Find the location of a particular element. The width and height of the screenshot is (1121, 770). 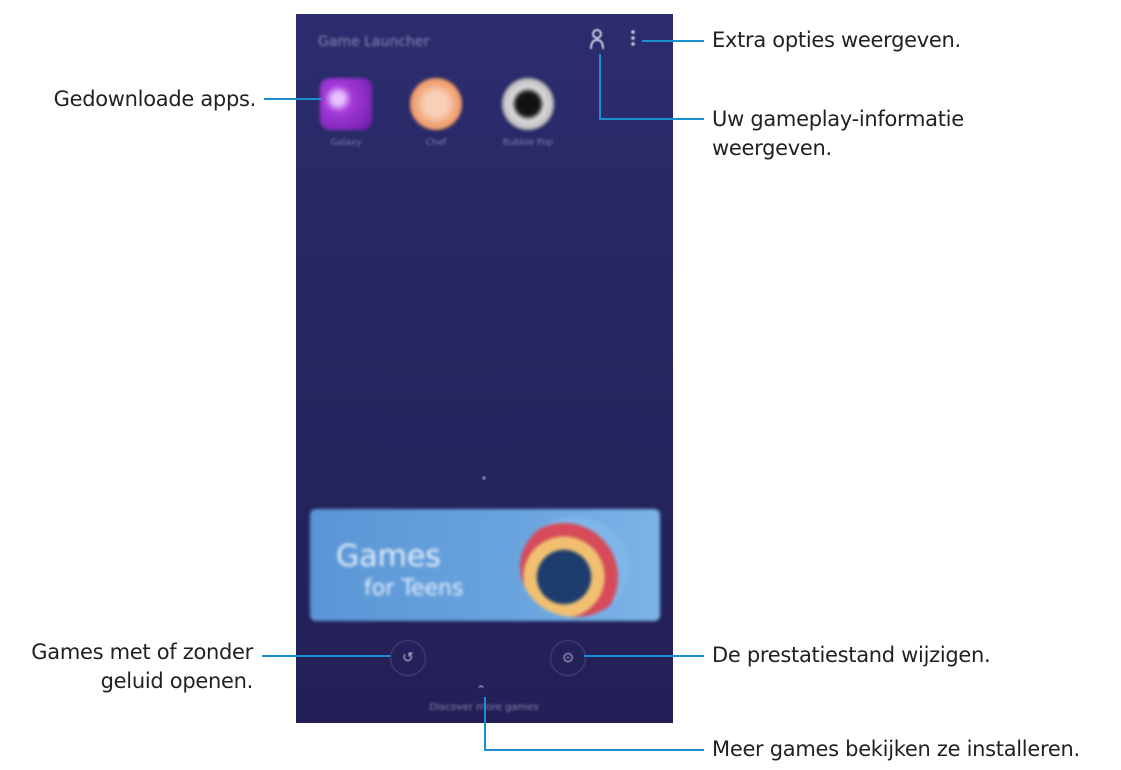

callout-line-gameplay-vertical is located at coordinates (600, 87).